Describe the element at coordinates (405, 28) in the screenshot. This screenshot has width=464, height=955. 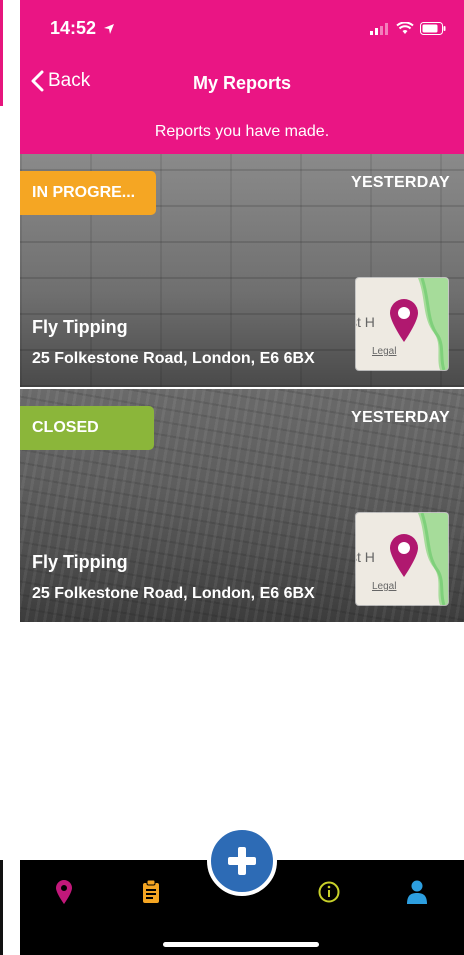
I see `wifi-icon` at that location.